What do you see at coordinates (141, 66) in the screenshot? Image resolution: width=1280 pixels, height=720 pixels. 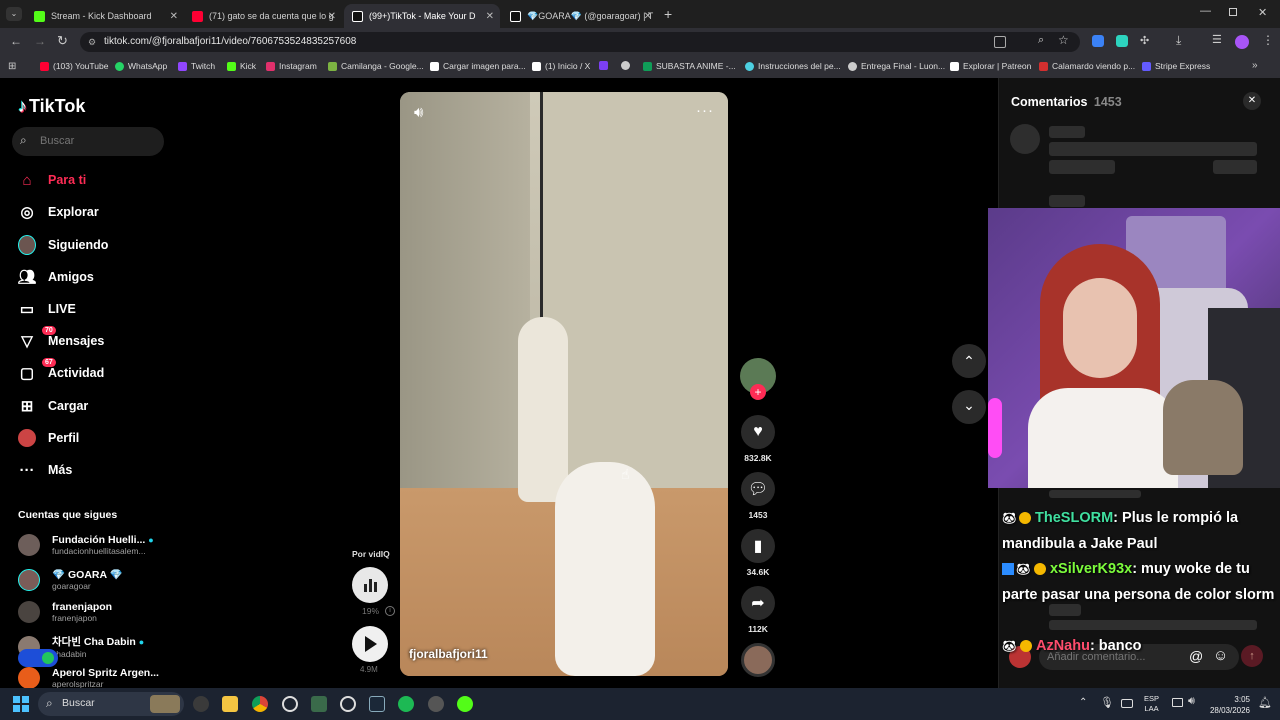 I see `bookmark-whatsapp: WhatsApp` at bounding box center [141, 66].